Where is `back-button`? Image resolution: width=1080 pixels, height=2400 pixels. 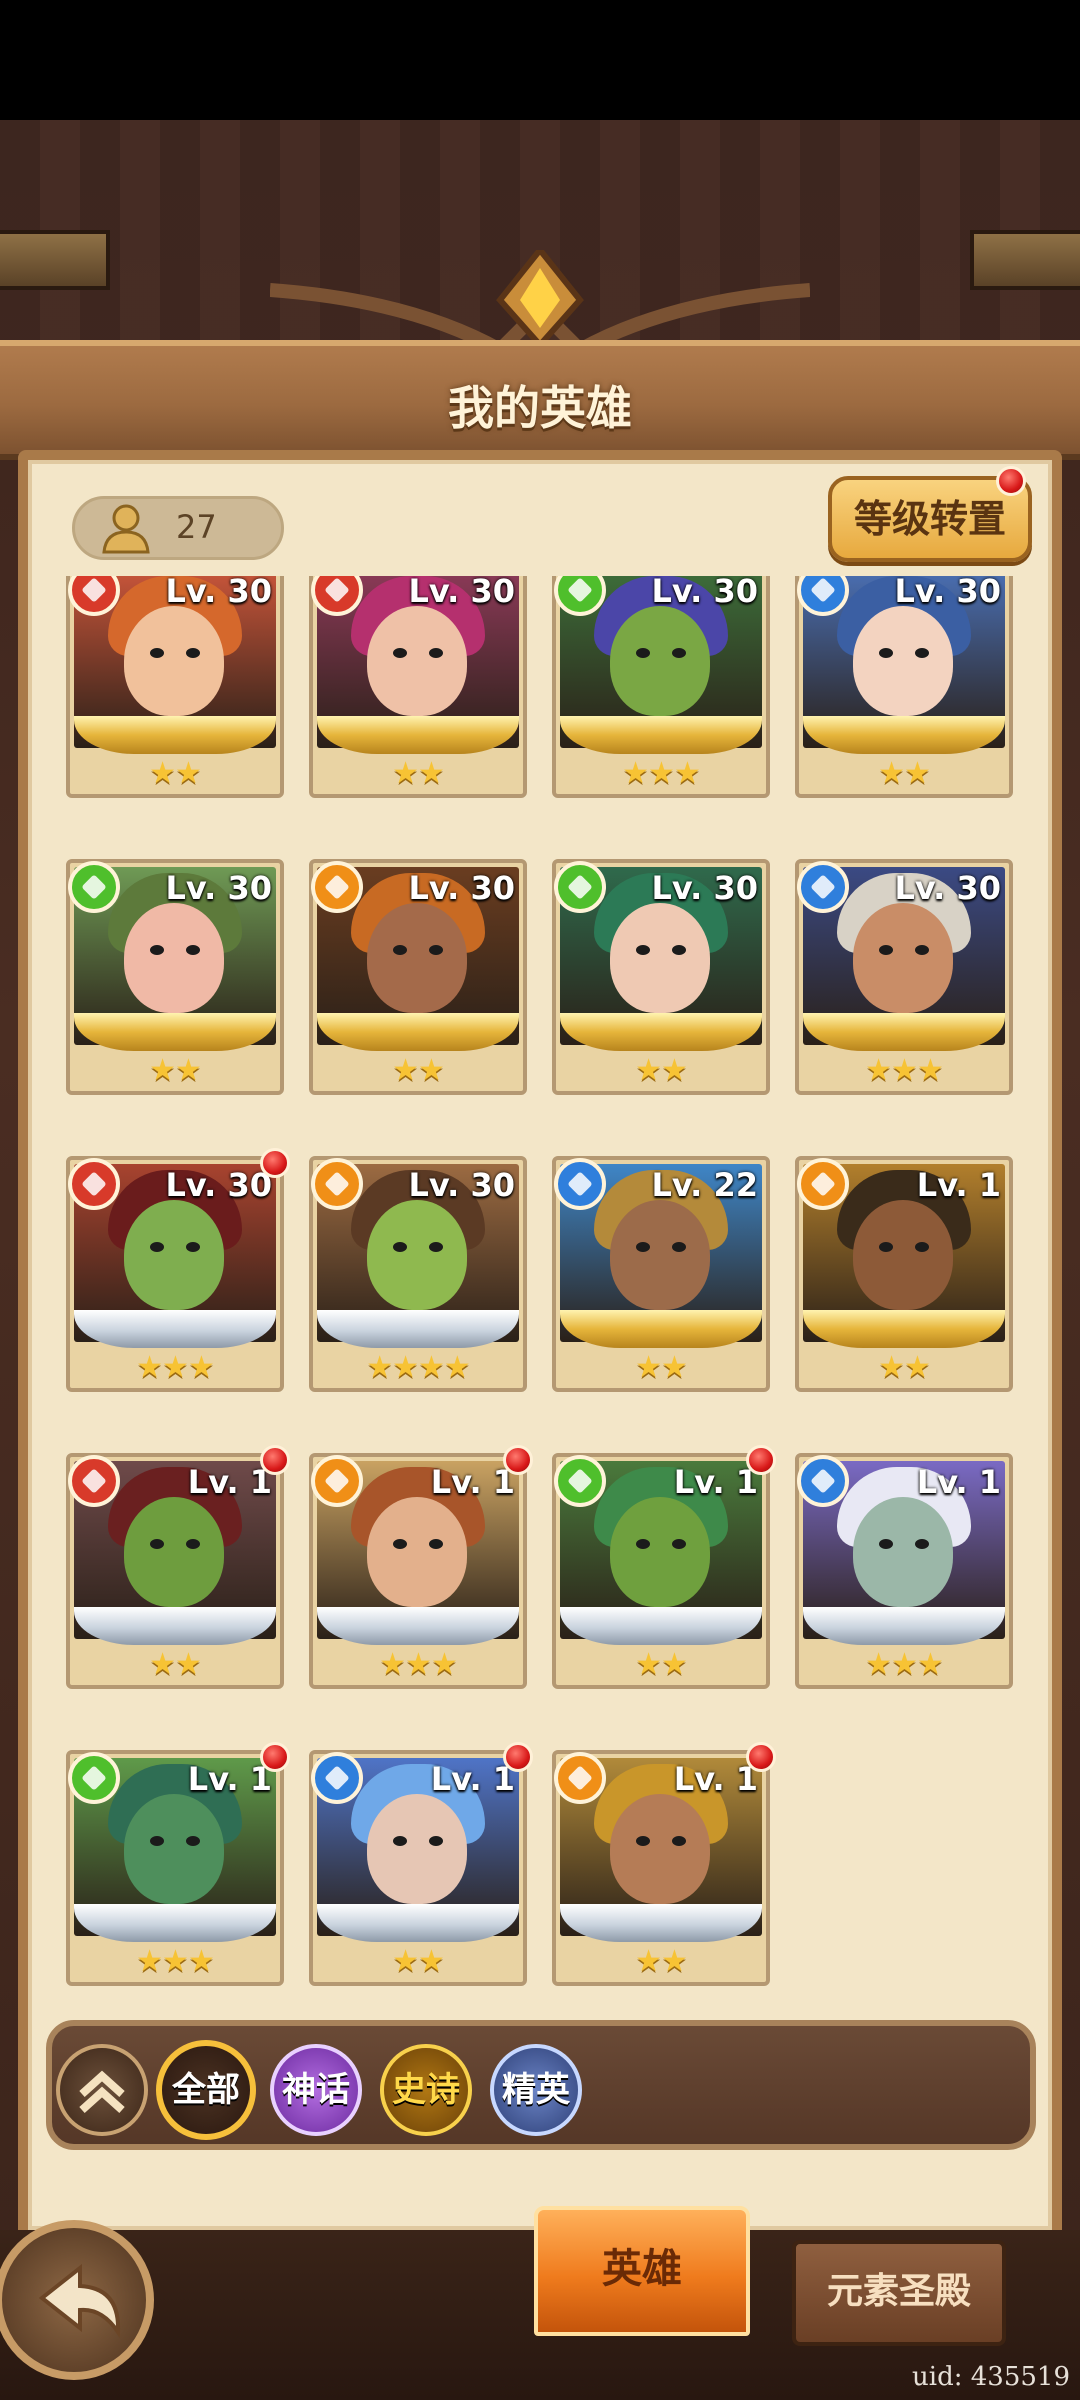 back-button is located at coordinates (77, 2300).